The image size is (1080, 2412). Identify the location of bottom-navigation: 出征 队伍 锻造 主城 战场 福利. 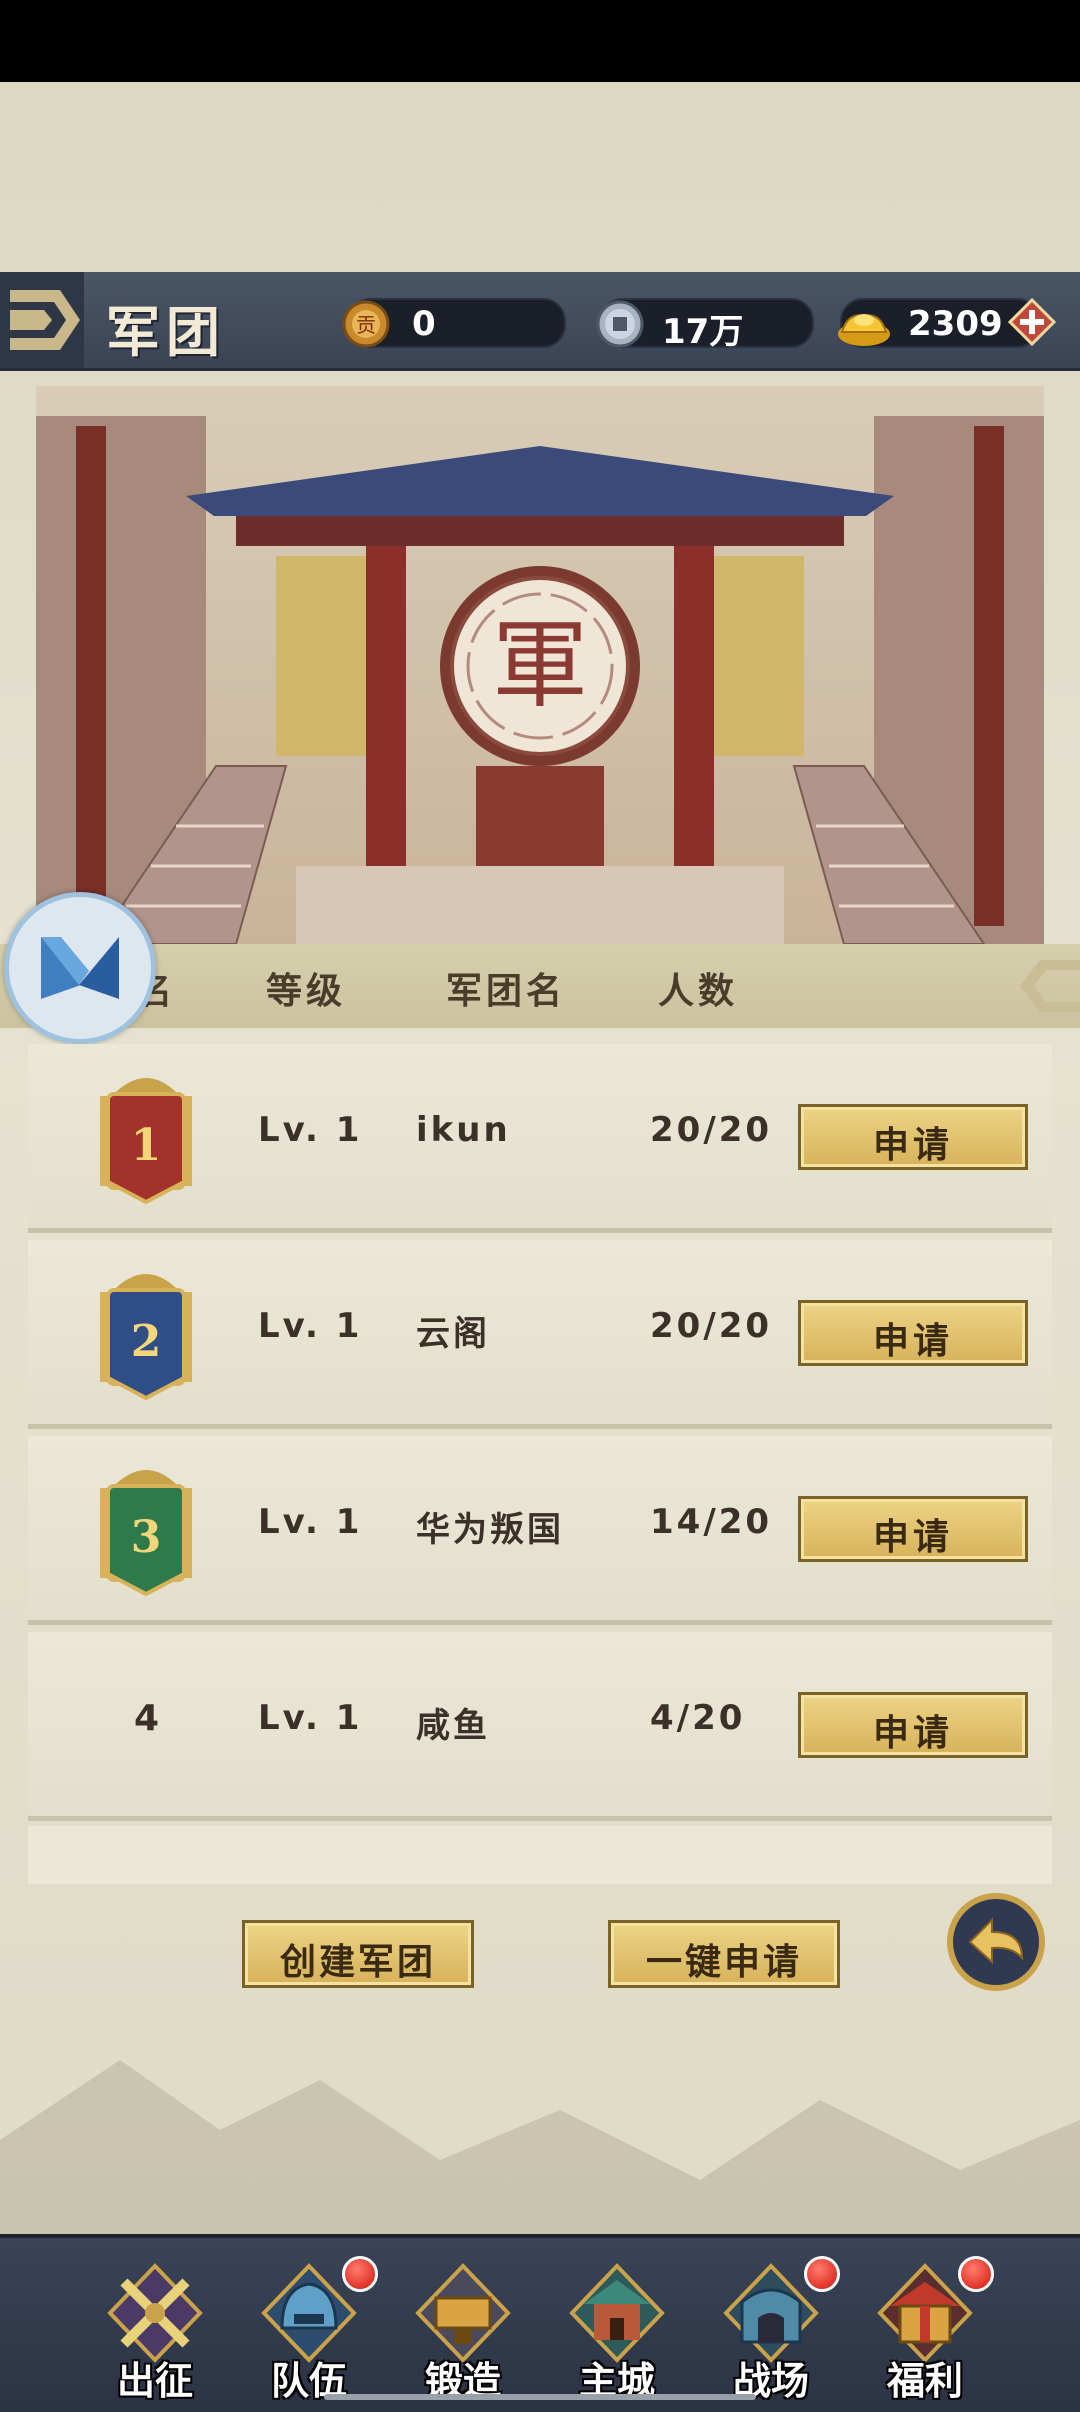
(540, 2323).